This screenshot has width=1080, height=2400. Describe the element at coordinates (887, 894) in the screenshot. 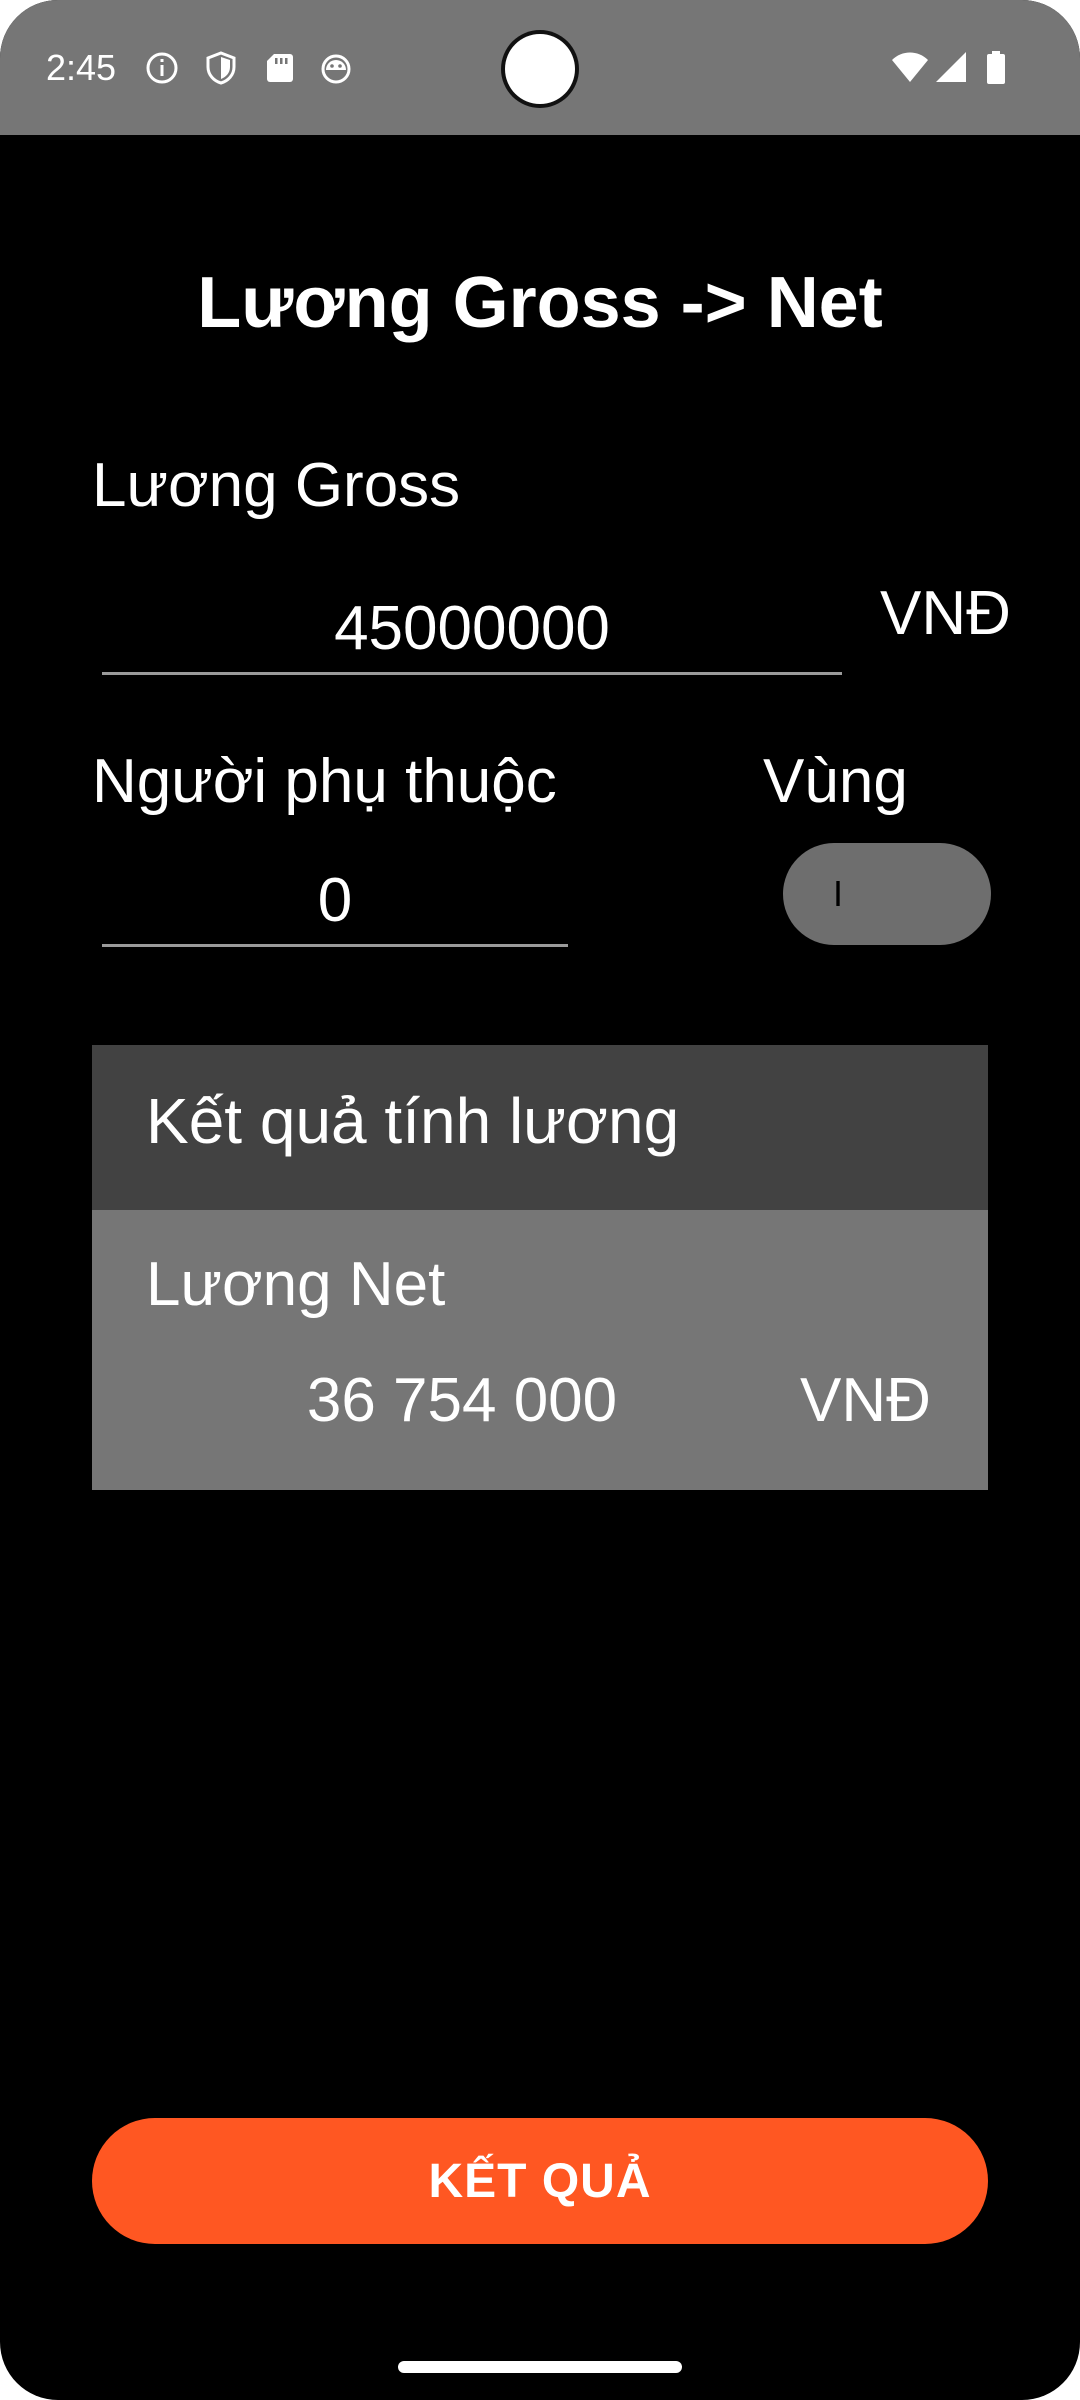

I see `region-select: I` at that location.